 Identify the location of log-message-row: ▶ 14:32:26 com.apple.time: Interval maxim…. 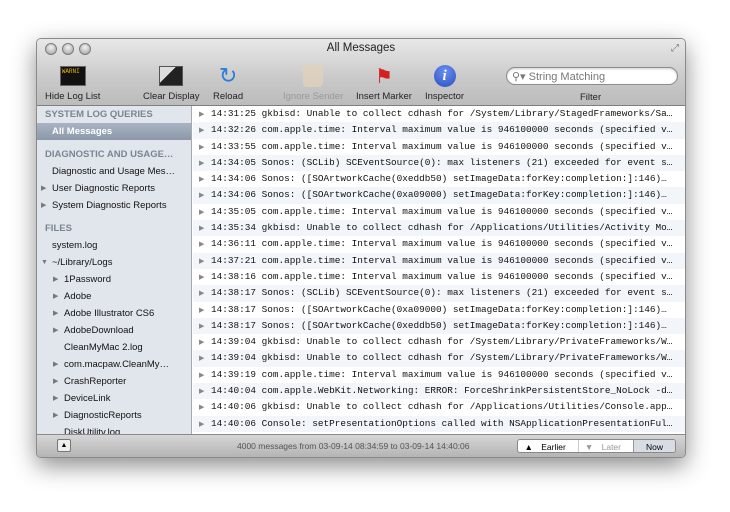
(439, 130).